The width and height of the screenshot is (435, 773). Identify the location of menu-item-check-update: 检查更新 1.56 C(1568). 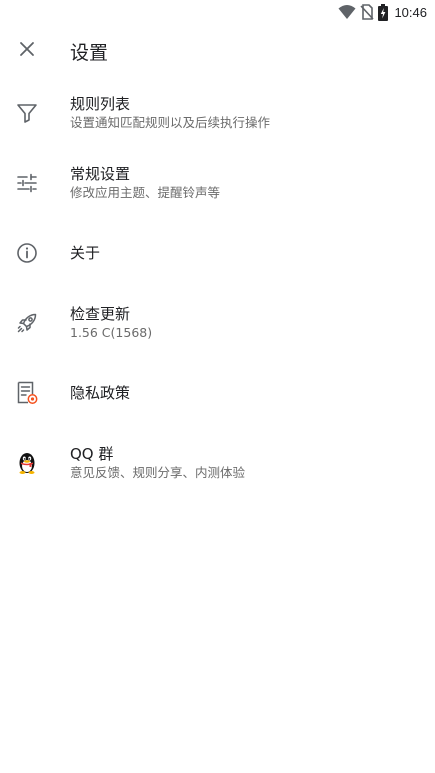
(217, 323).